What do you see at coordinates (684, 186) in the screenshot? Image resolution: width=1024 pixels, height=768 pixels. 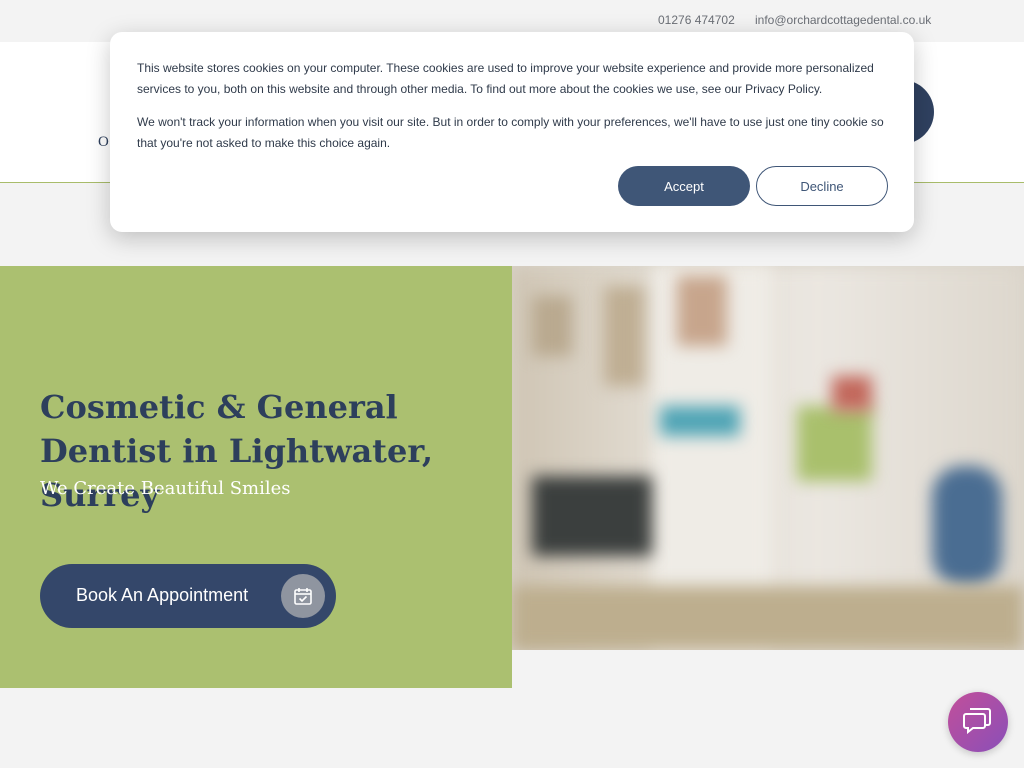 I see `accept-button: Accept` at bounding box center [684, 186].